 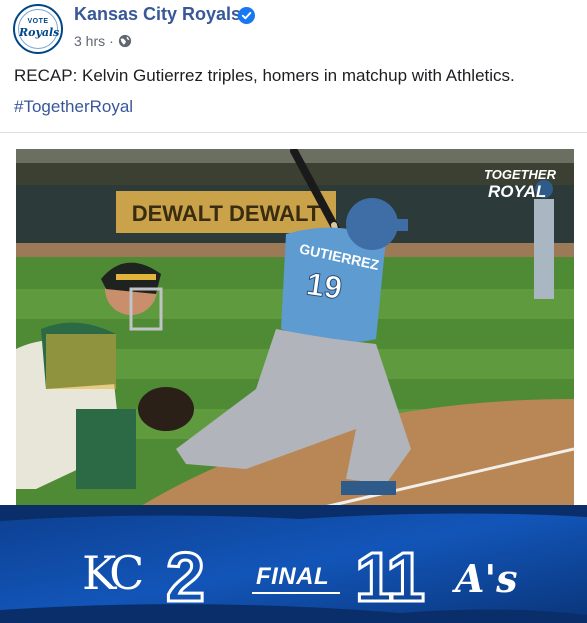 I want to click on post-meta: 3 hrs ·, so click(x=103, y=41).